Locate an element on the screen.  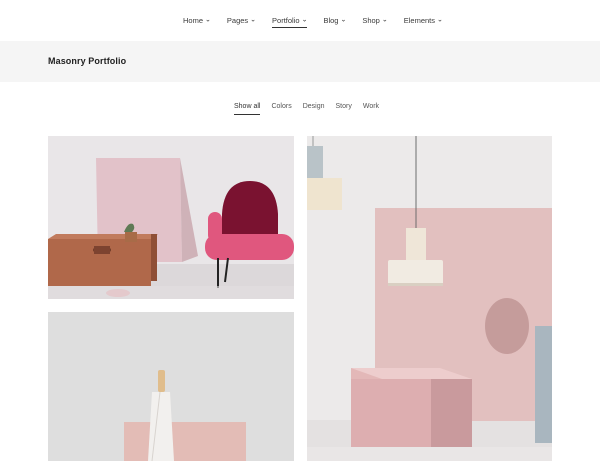
page-title-band: Masonry Portfolio is located at coordinates (300, 61).